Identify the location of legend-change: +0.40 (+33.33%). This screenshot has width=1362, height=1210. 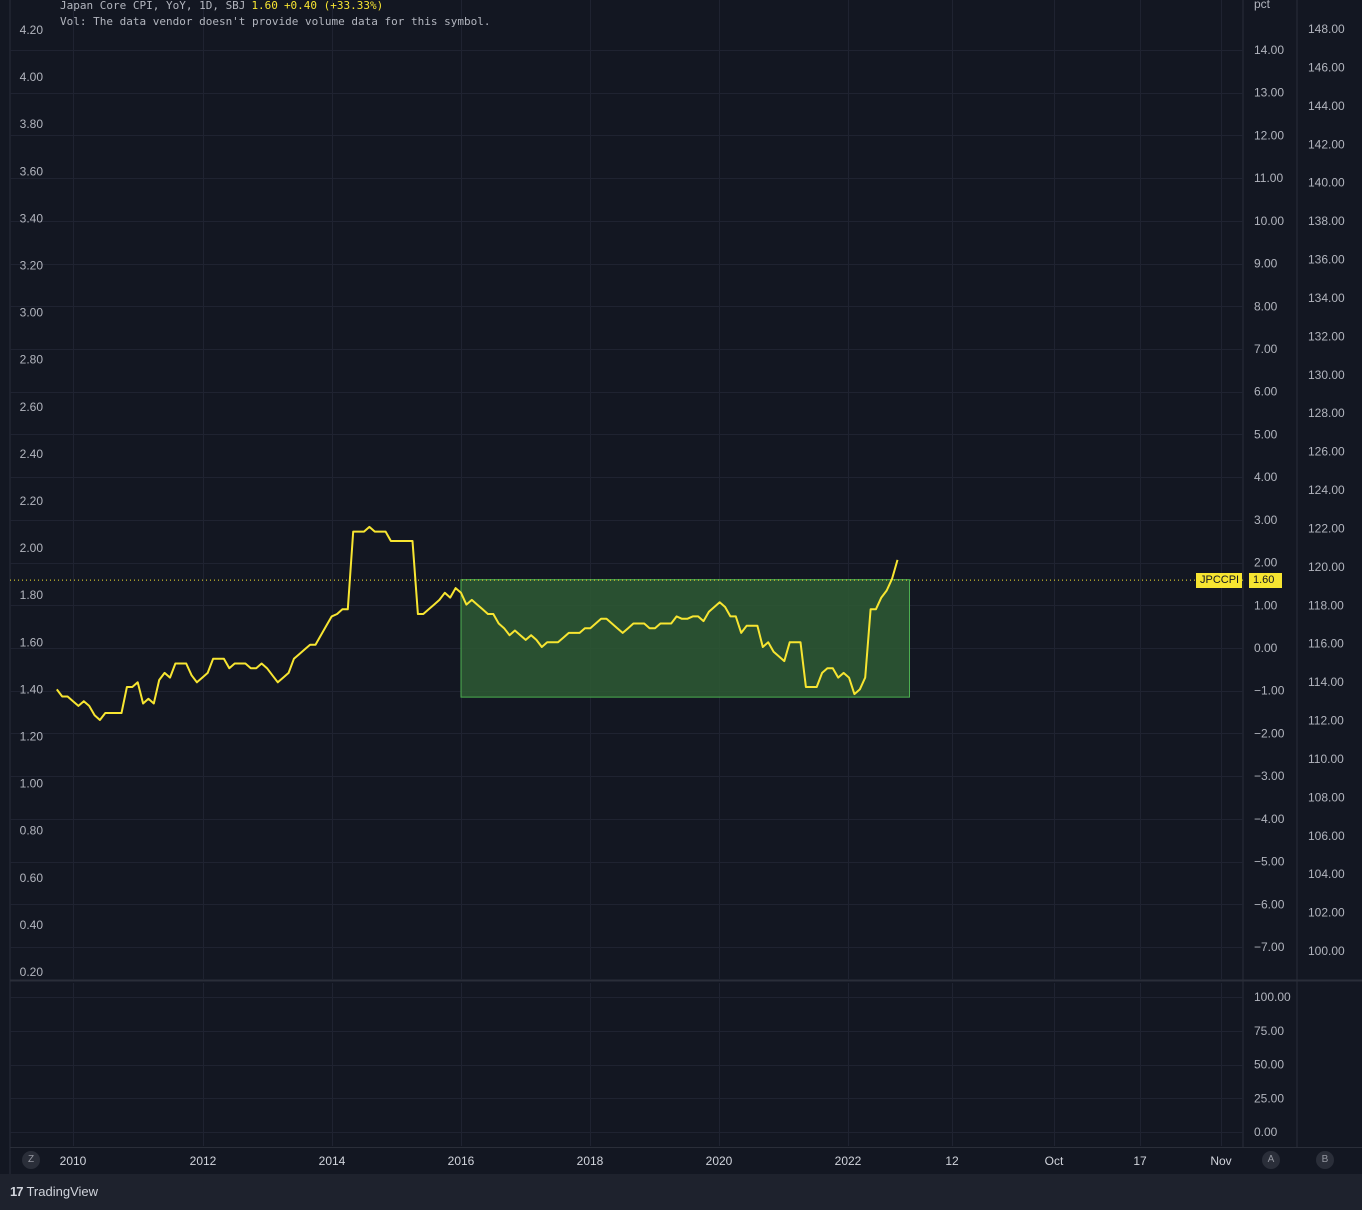
(333, 6).